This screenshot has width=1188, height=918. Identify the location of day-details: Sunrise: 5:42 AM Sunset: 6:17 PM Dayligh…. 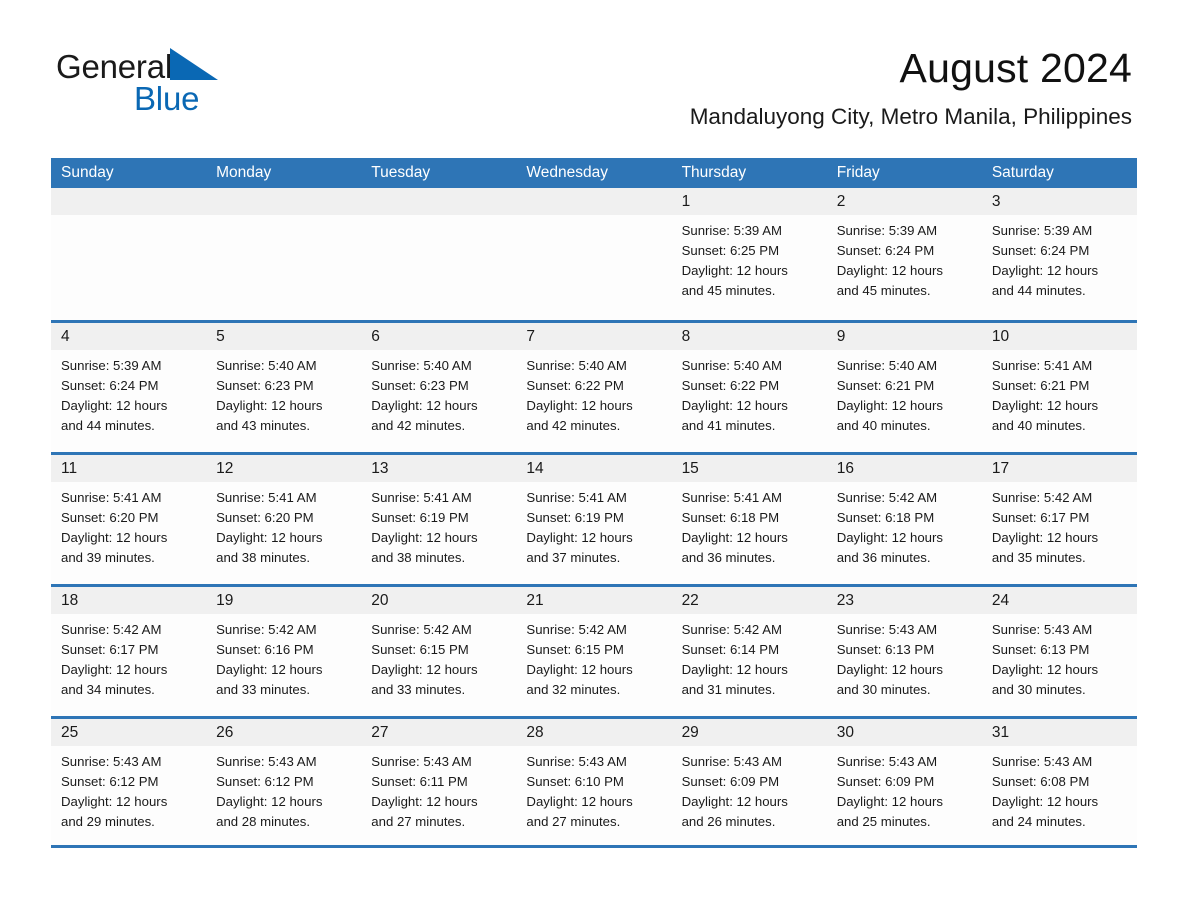
(1059, 525).